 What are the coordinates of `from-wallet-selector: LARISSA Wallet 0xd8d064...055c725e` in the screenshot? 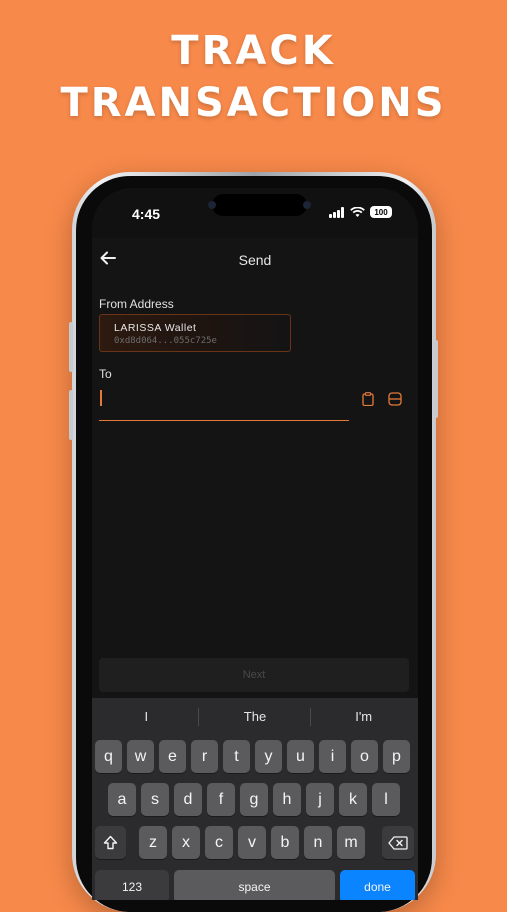 It's located at (195, 333).